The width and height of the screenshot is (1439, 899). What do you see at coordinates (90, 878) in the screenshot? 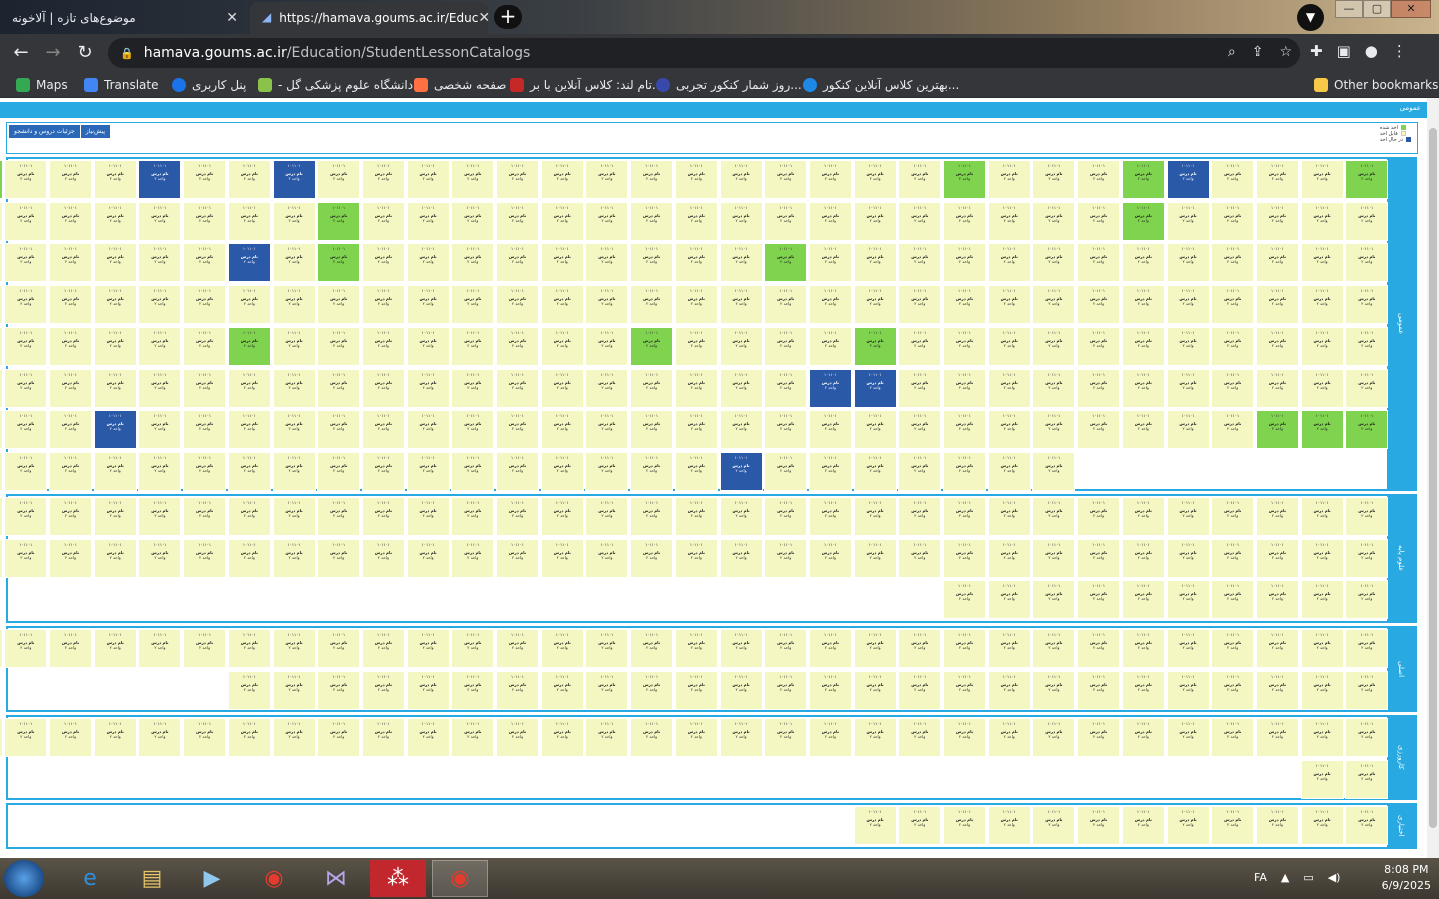
I see `ie-icon: e` at bounding box center [90, 878].